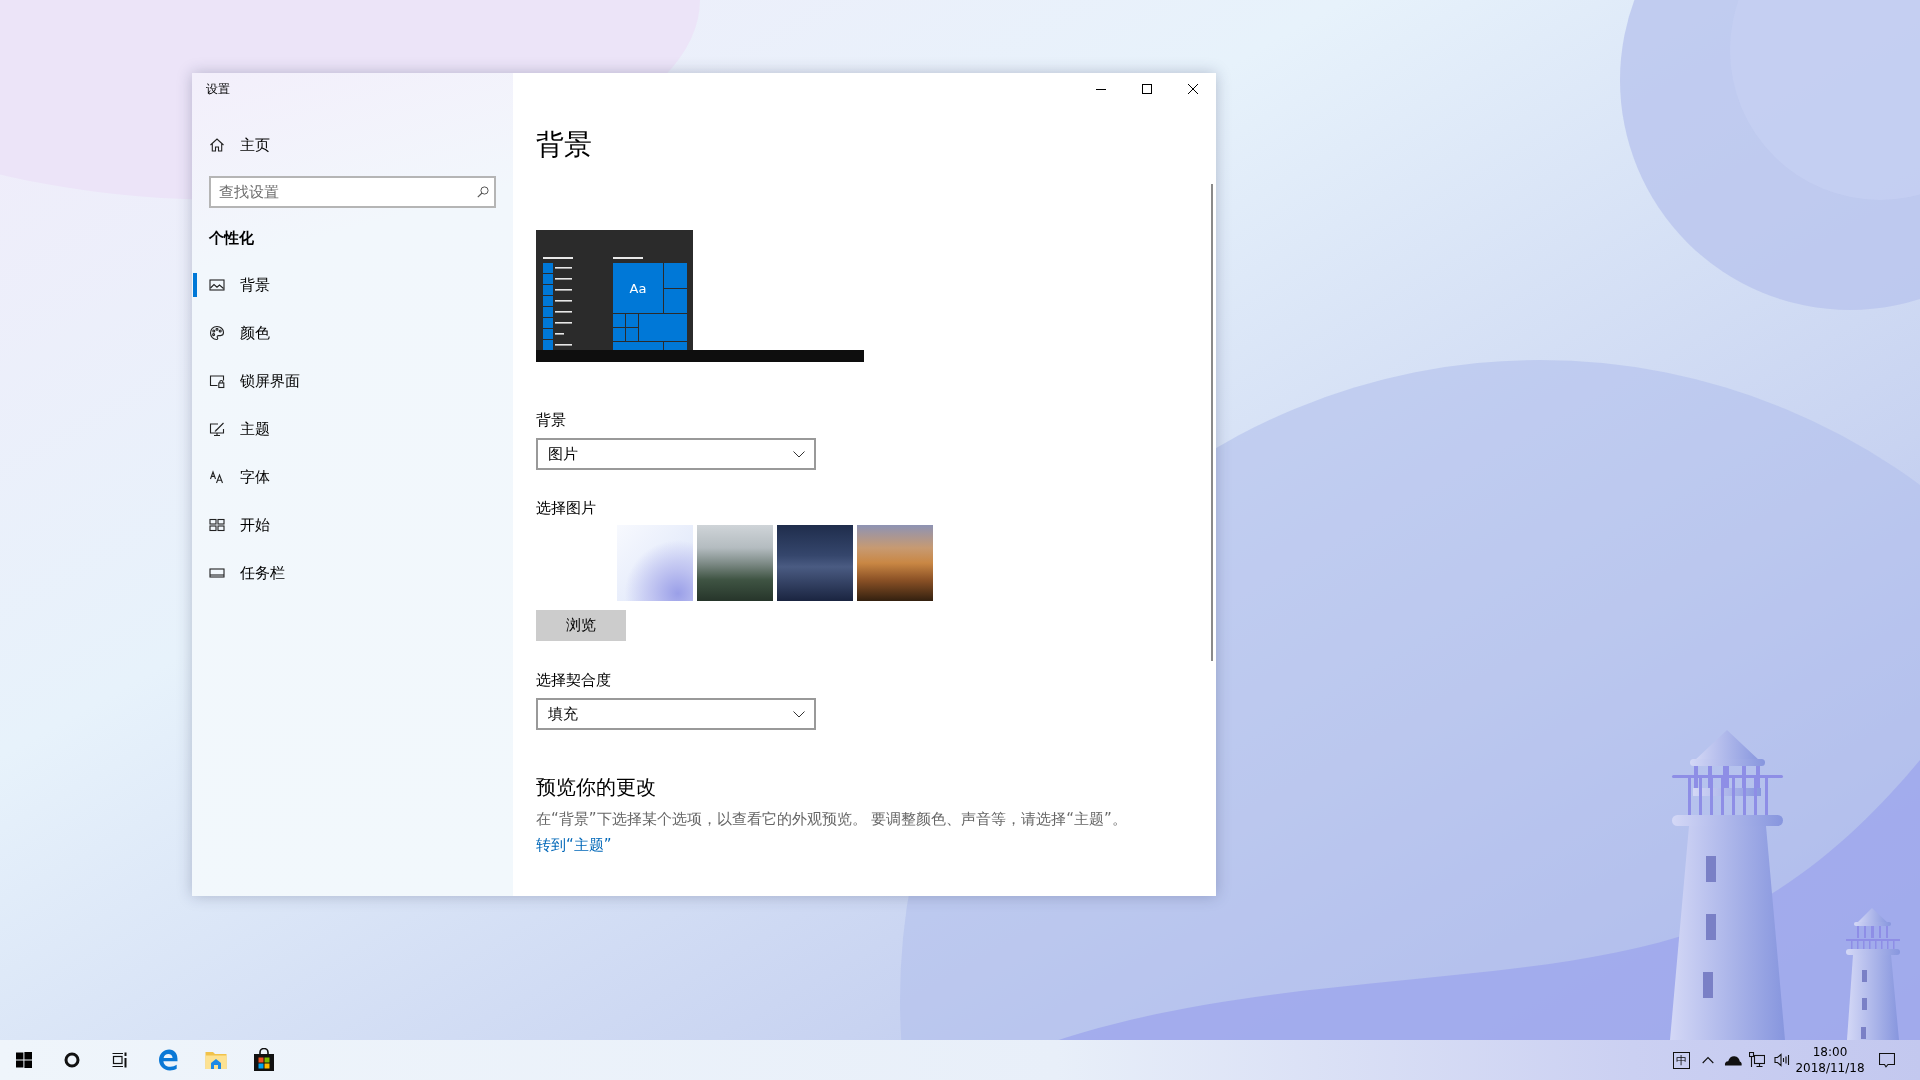  What do you see at coordinates (352, 192) in the screenshot?
I see `search-field: 查找设置` at bounding box center [352, 192].